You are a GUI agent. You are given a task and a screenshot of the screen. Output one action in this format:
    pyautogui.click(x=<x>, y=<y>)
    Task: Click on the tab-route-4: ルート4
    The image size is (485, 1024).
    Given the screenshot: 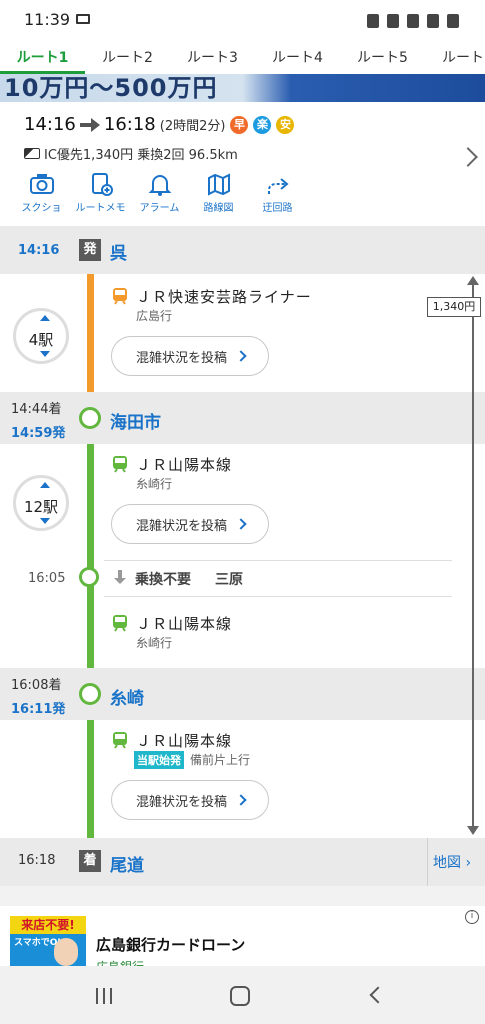 What is the action you would take?
    pyautogui.click(x=297, y=57)
    